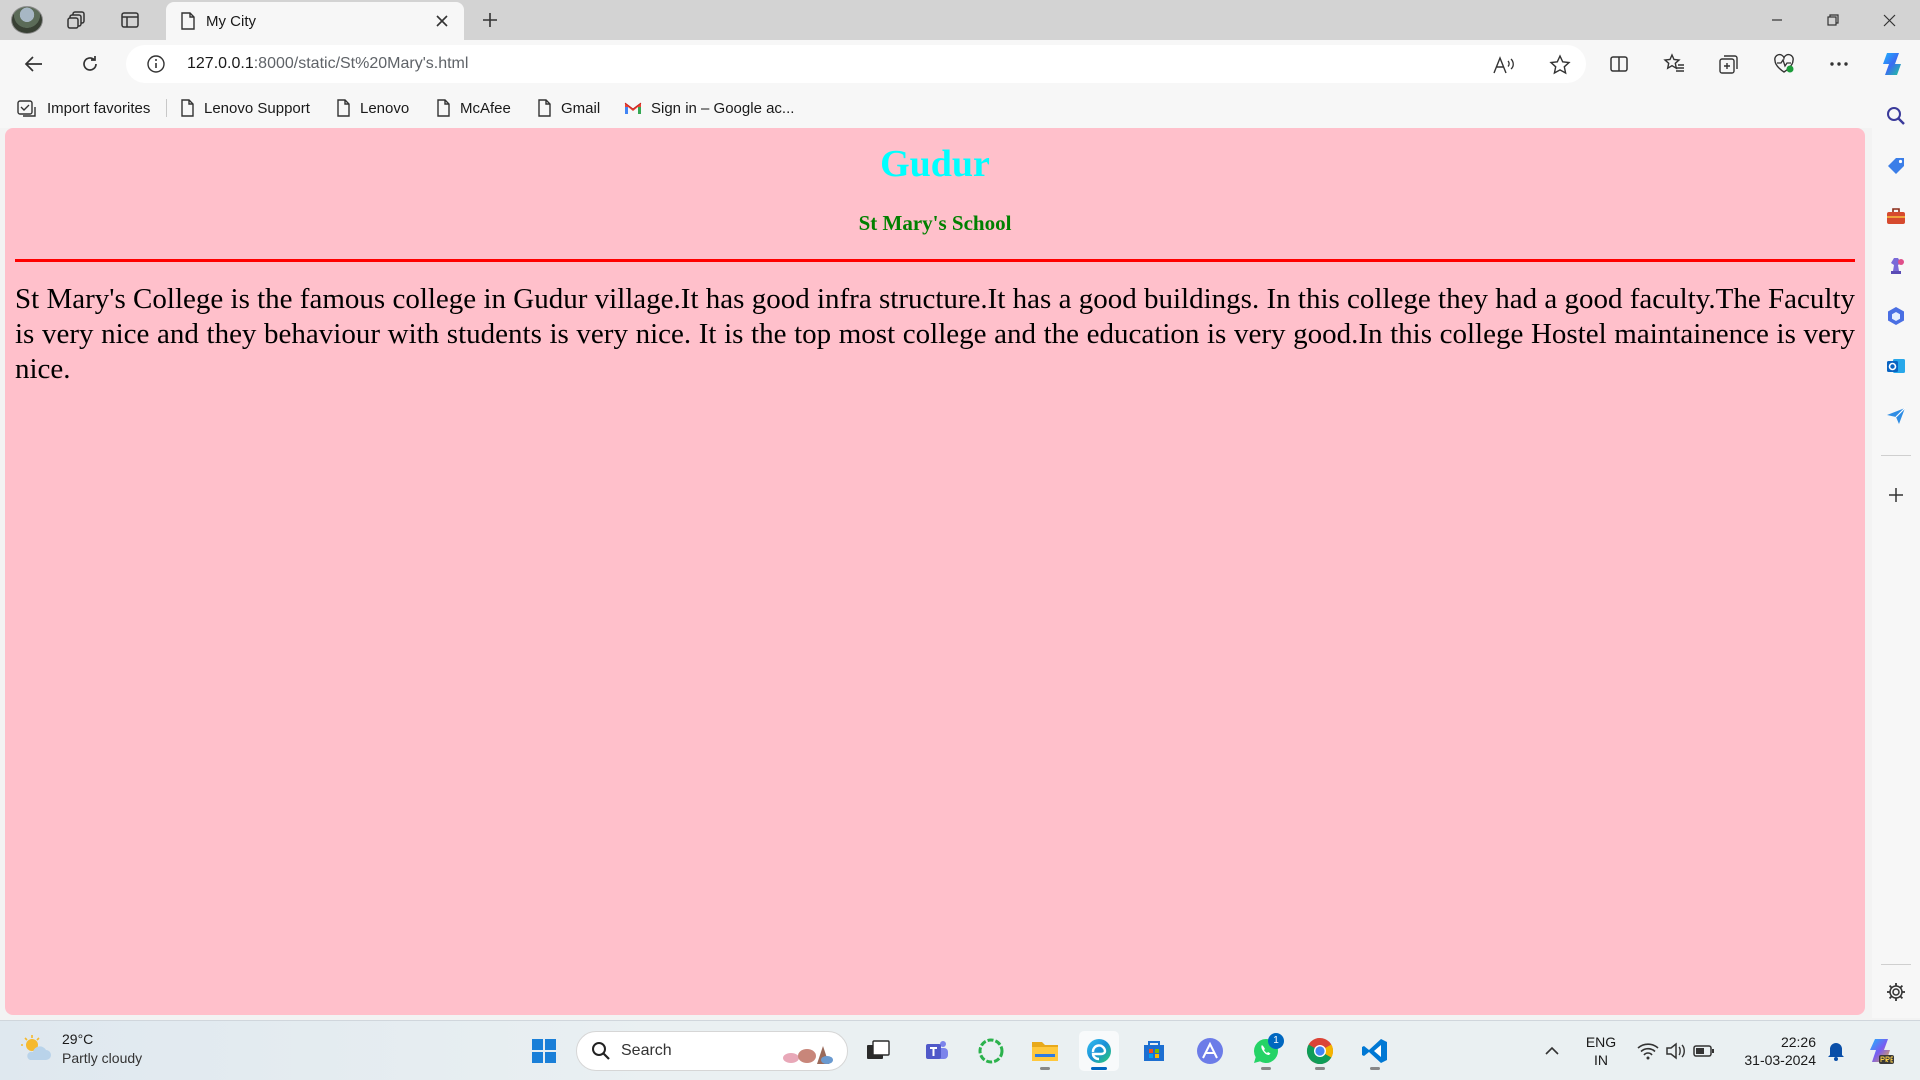 This screenshot has width=1920, height=1080. I want to click on arc-app-button, so click(1210, 1051).